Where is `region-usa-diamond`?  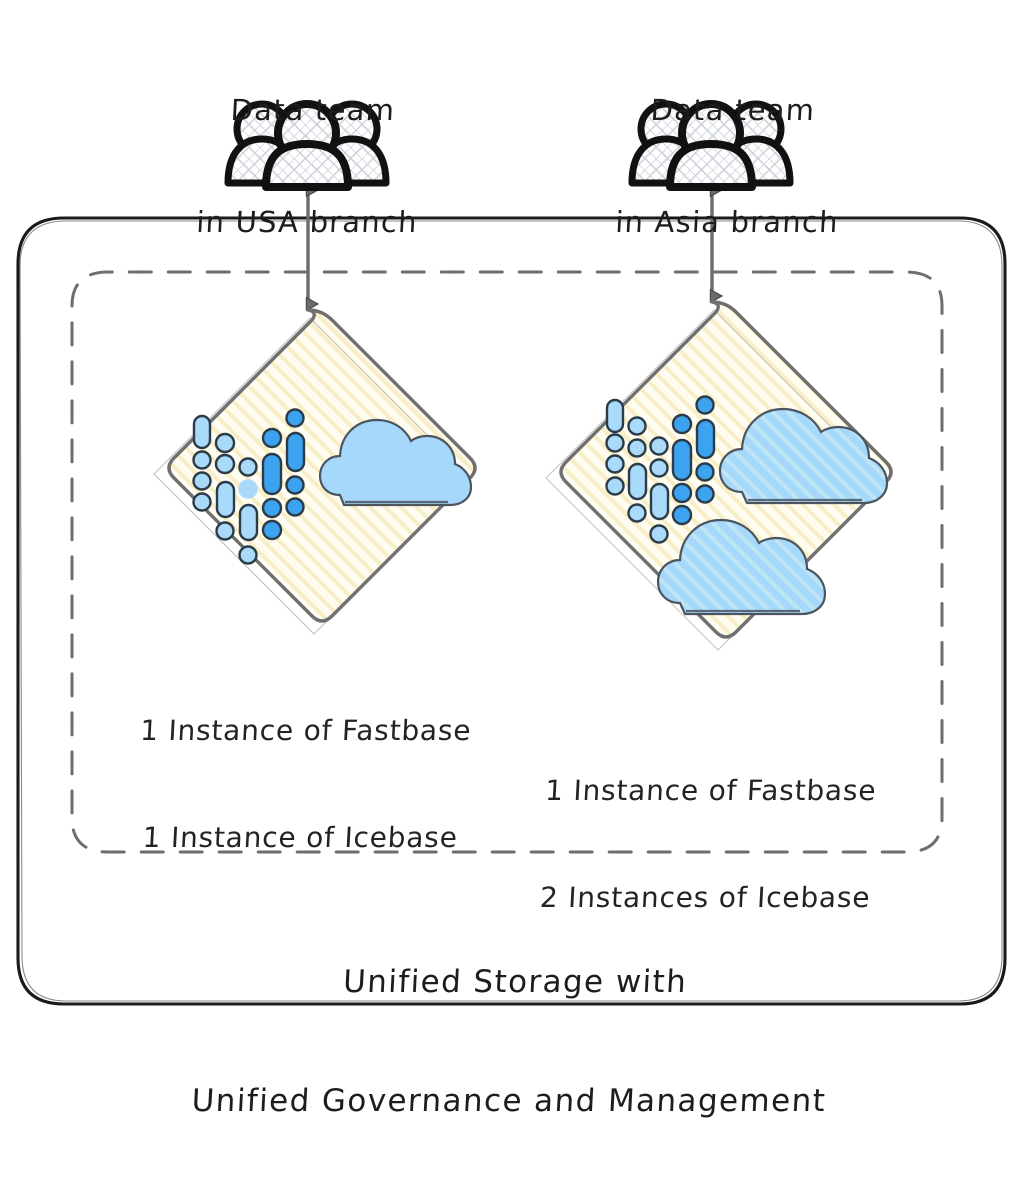
region-usa-diamond is located at coordinates (315, 471).